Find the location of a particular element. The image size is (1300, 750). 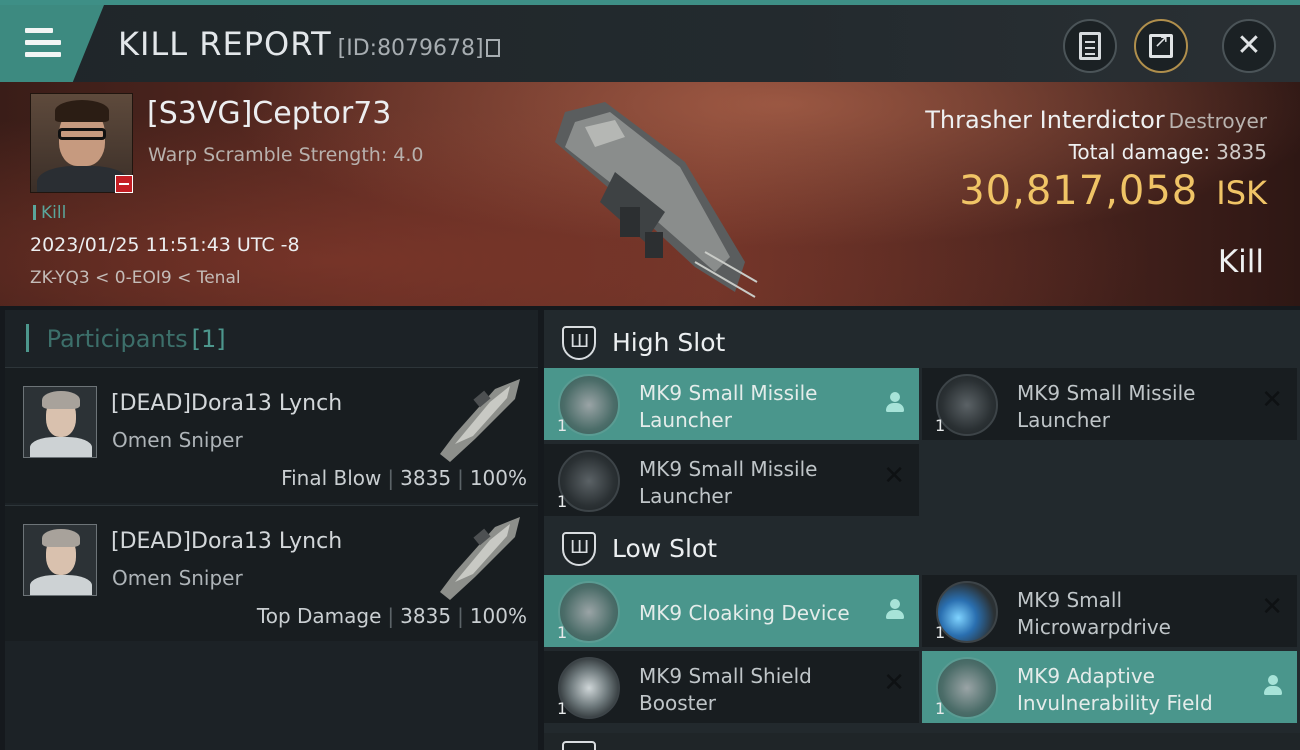

module-name: MK9 Cloaking Device is located at coordinates (744, 613).